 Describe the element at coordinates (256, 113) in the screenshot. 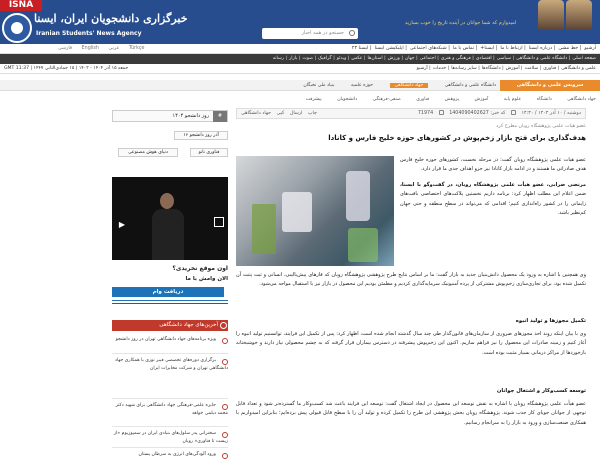

I see `article-source: جهاد دانشگاهی` at that location.